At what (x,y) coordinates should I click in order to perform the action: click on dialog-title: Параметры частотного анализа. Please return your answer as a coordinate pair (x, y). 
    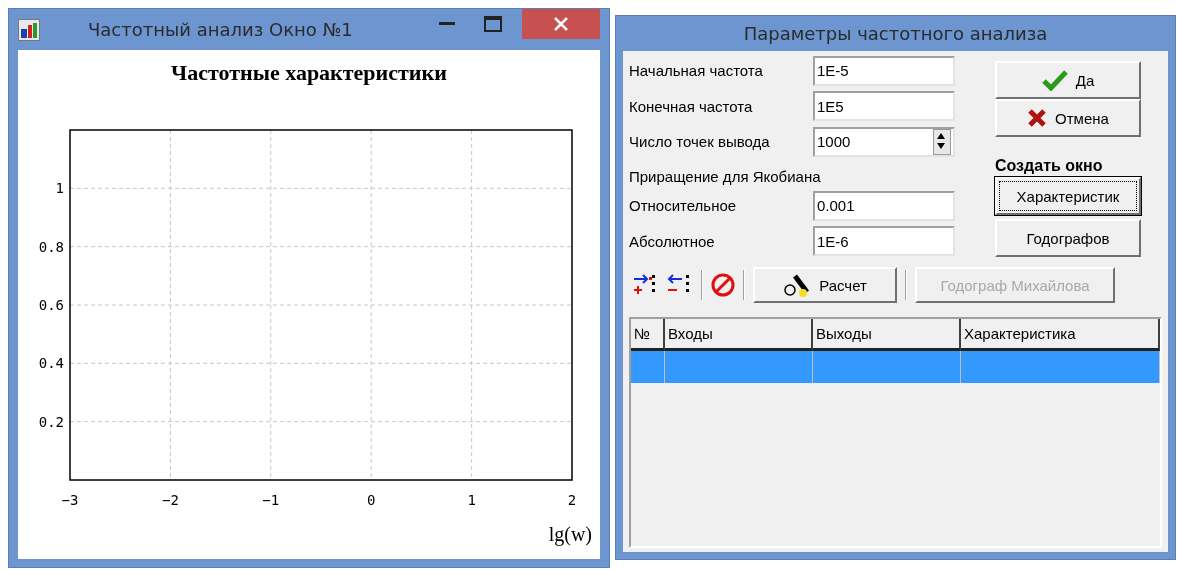
    Looking at the image, I should click on (895, 33).